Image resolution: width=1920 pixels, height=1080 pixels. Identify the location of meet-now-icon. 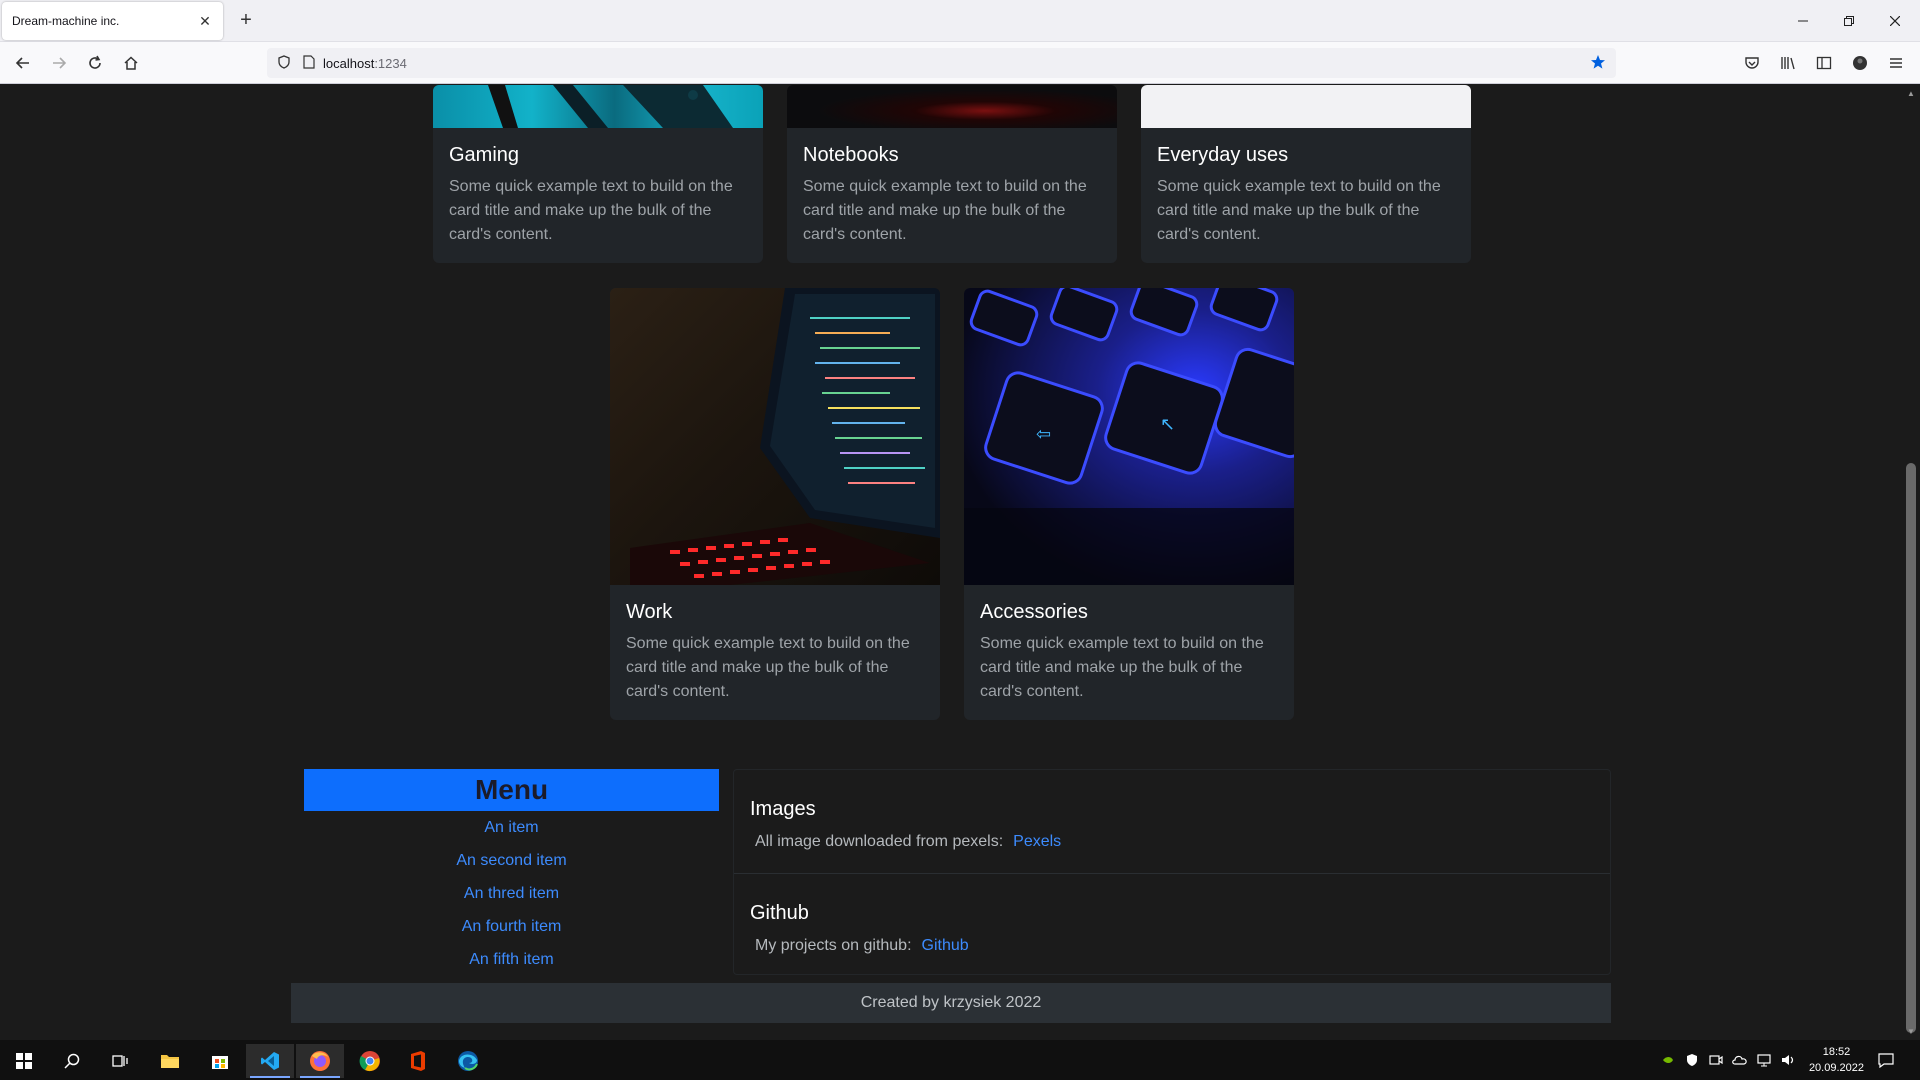
(1716, 1060).